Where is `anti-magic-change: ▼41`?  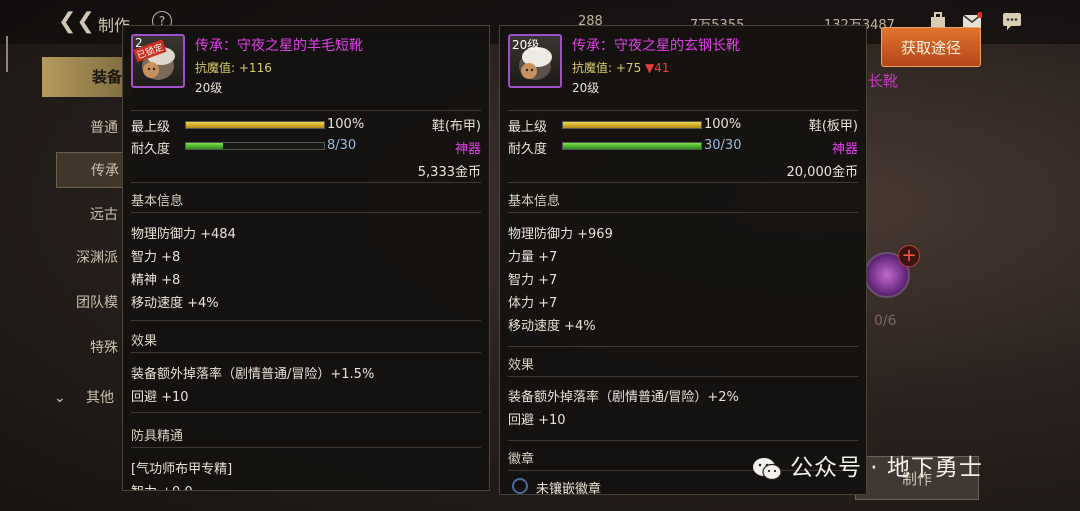 anti-magic-change: ▼41 is located at coordinates (657, 68).